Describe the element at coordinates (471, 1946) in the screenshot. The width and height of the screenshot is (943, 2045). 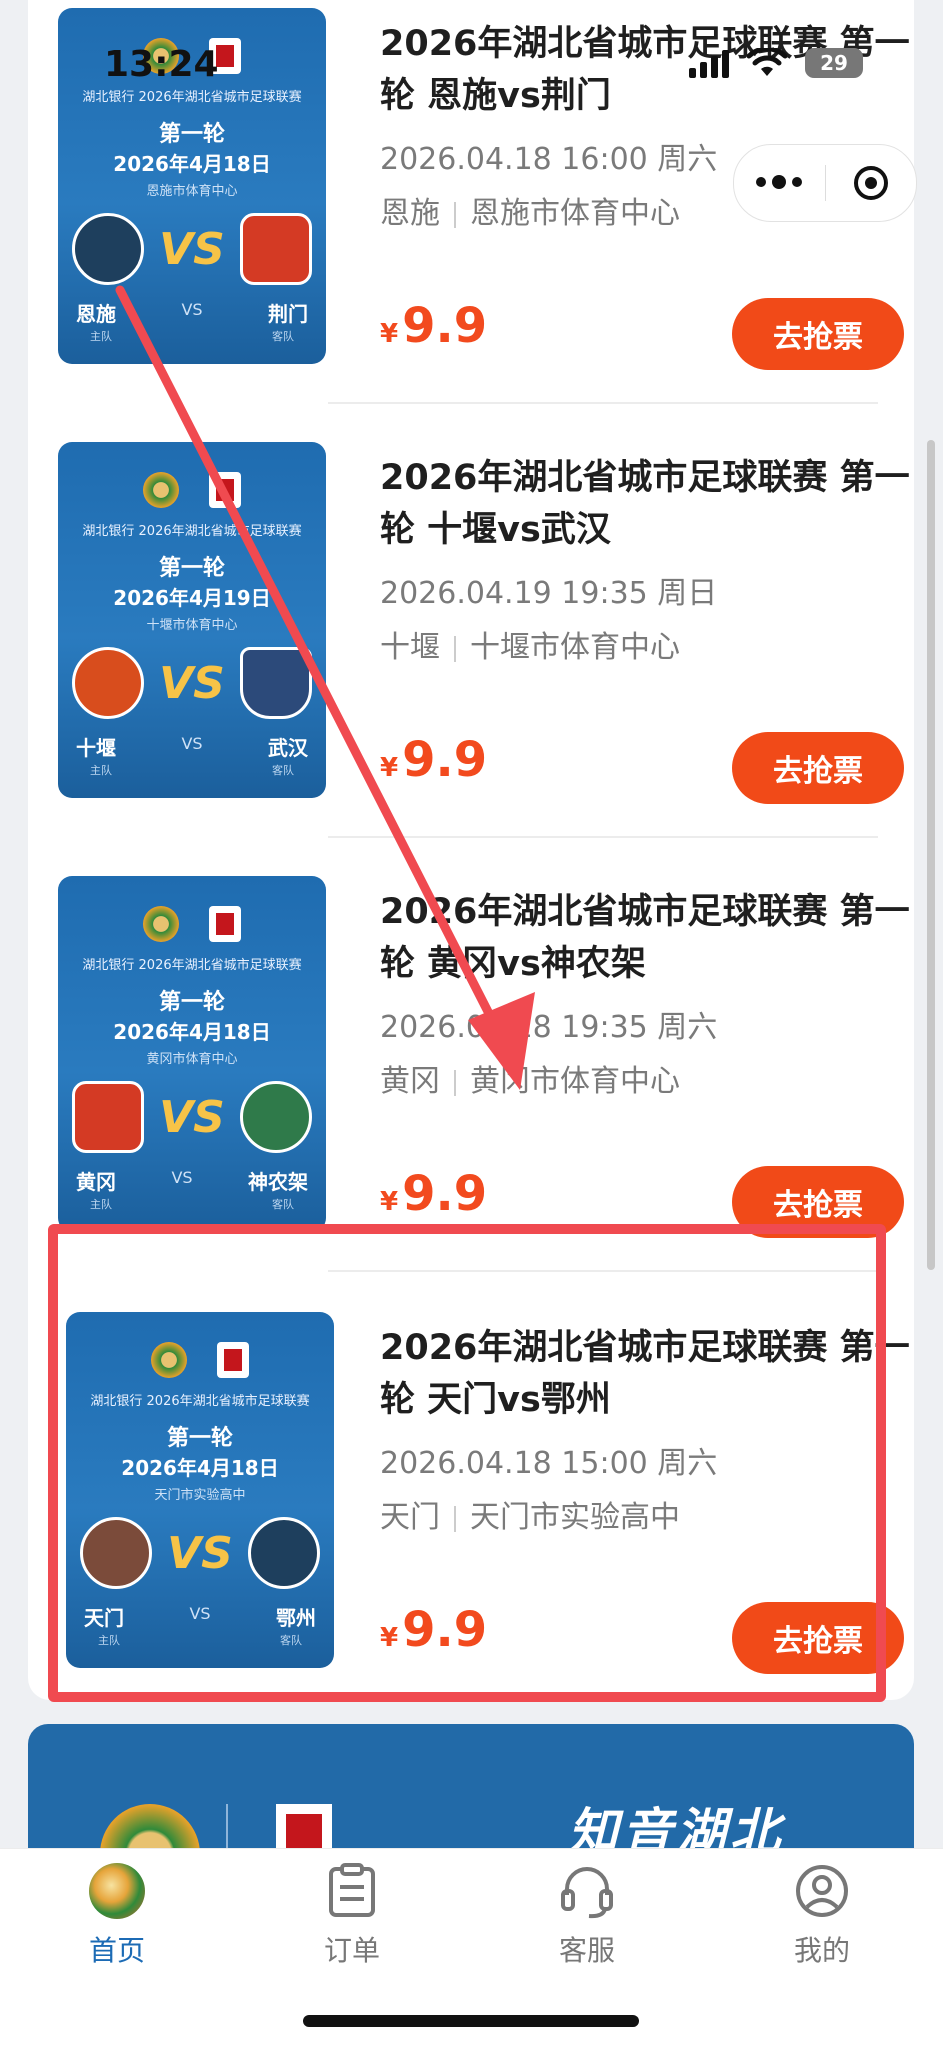
I see `bottom-tab-bar: 首页 订单 客服 我的` at that location.